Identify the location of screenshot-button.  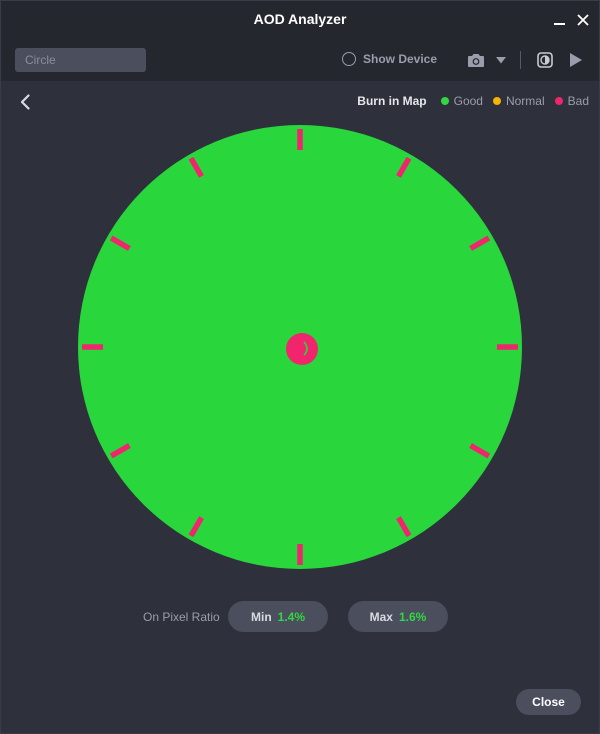
(476, 60).